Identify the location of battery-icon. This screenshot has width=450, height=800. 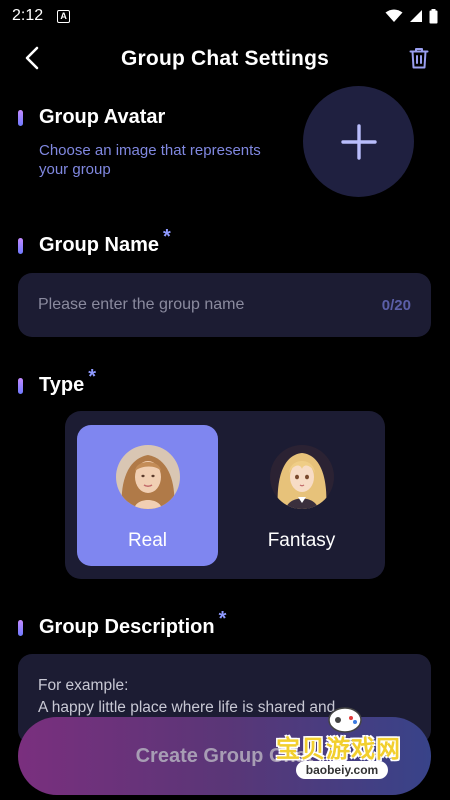
(433, 15).